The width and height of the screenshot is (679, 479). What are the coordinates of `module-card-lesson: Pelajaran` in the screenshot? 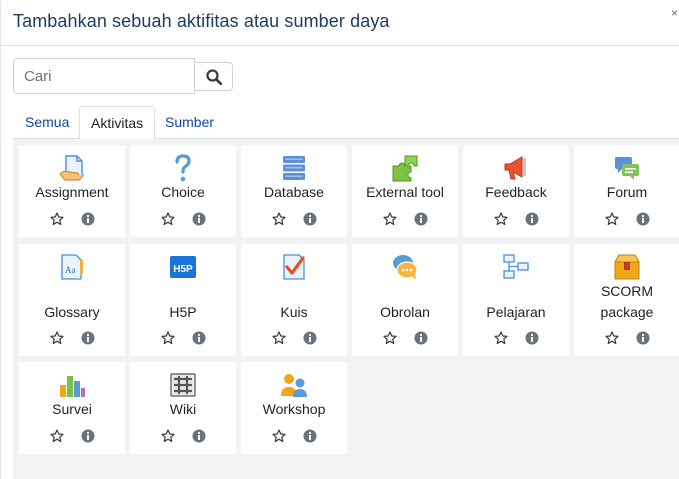 It's located at (516, 300).